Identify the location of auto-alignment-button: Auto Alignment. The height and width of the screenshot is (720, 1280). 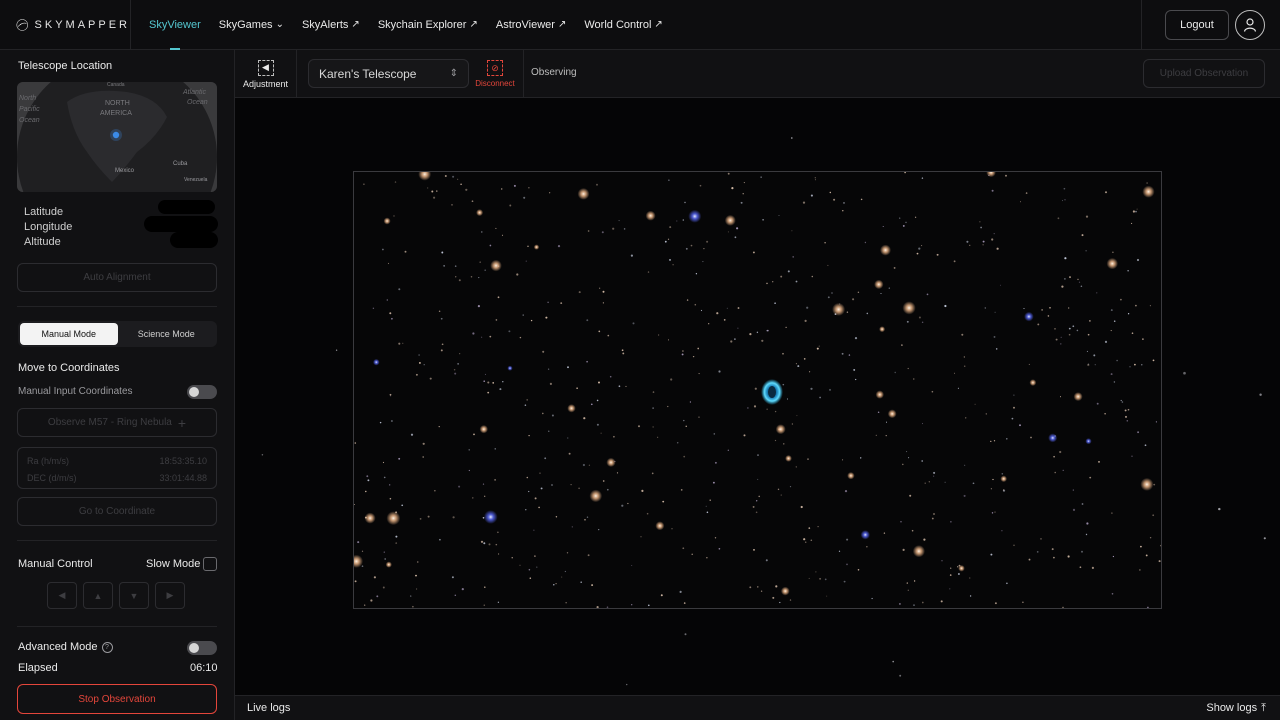
(117, 277).